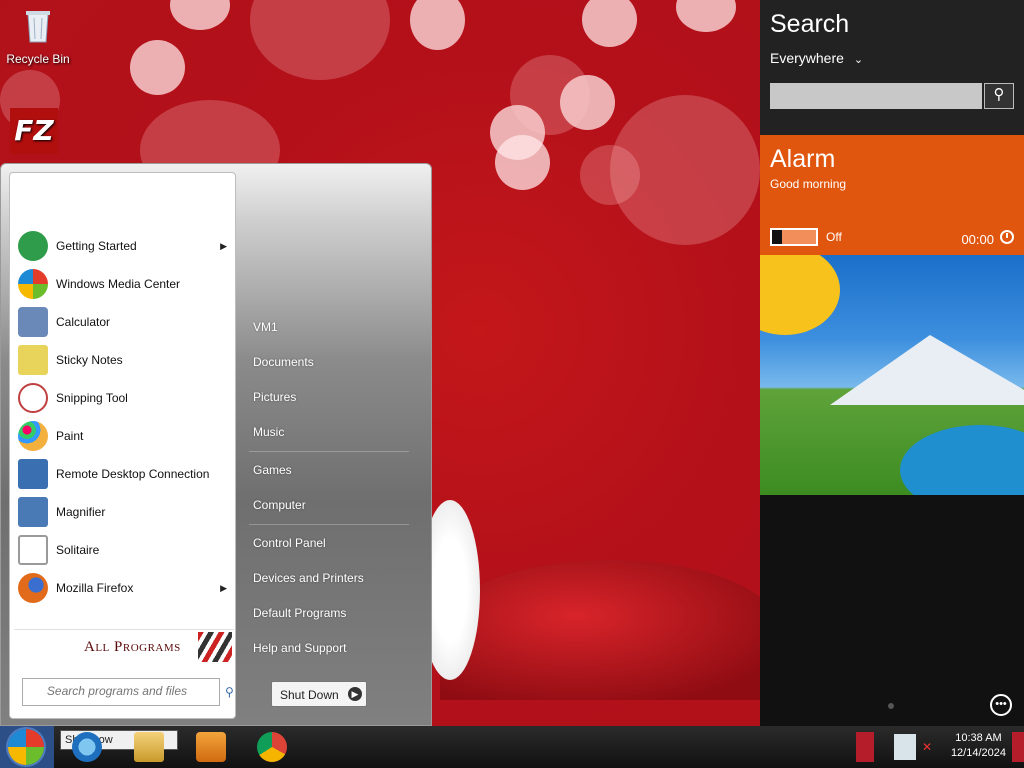  I want to click on desktop-icon-filezilla: FZ, so click(38, 131).